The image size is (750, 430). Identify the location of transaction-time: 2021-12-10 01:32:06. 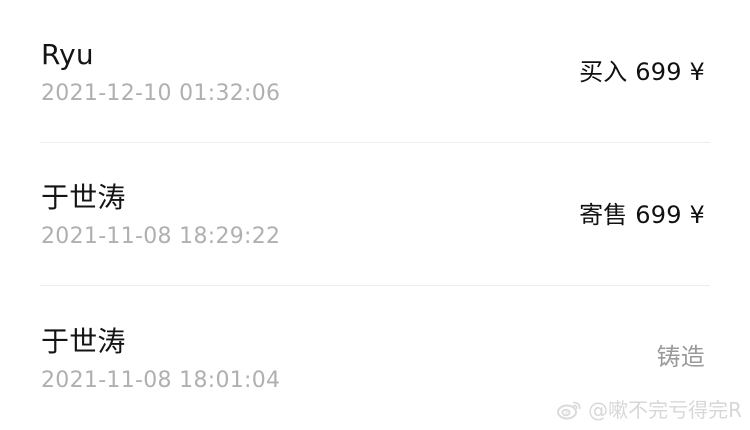
(161, 93).